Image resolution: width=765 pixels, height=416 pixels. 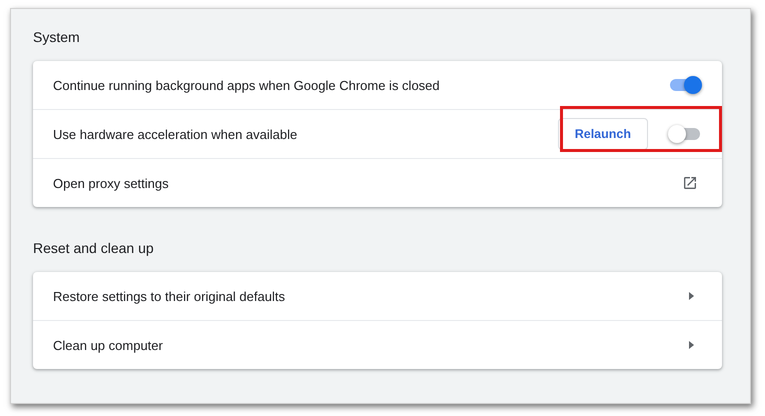 I want to click on relaunch-button: Relaunch, so click(x=603, y=134).